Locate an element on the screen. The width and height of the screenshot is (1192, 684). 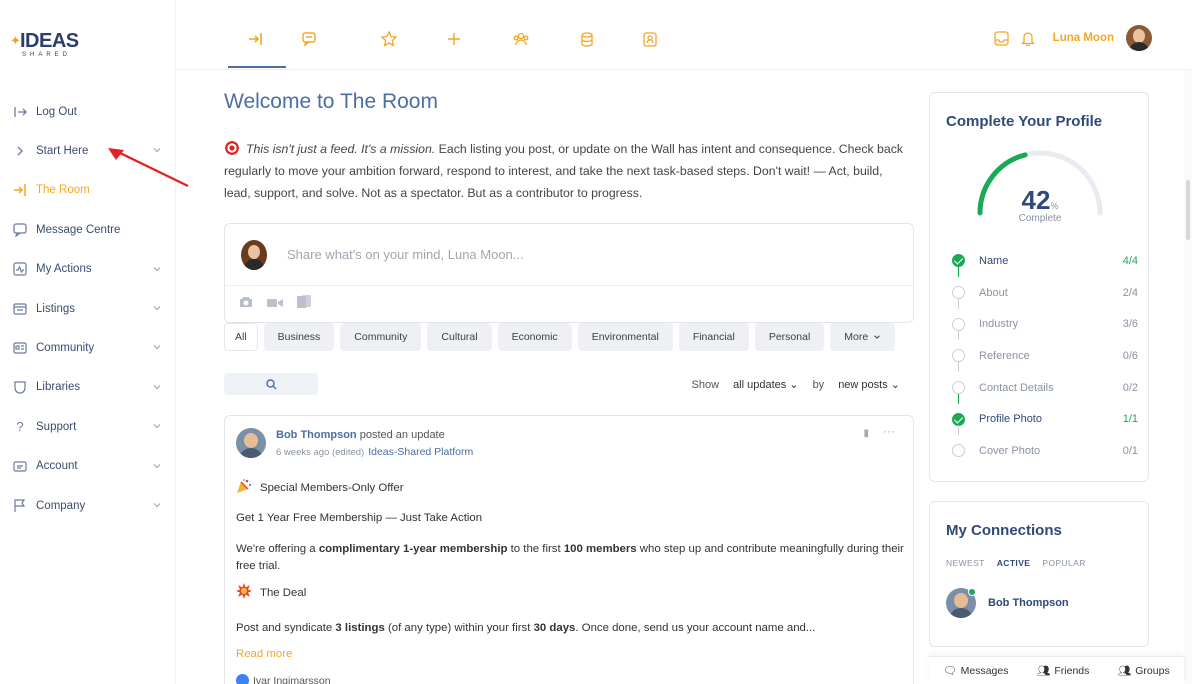
read-more-link: Read more is located at coordinates (264, 654).